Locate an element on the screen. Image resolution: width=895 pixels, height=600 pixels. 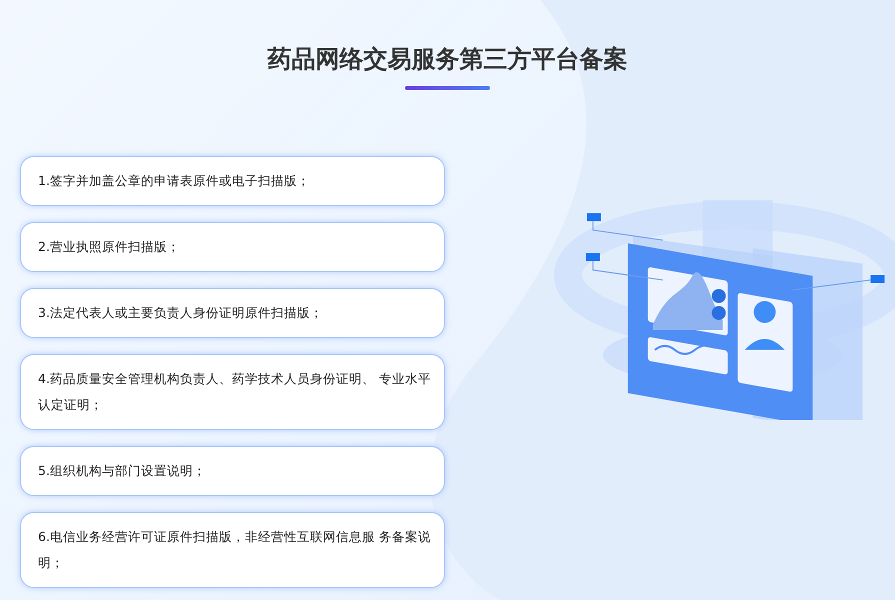
requirement-text: 3.法定代表人或主要负责人身份证明原件扫描版； is located at coordinates (180, 313).